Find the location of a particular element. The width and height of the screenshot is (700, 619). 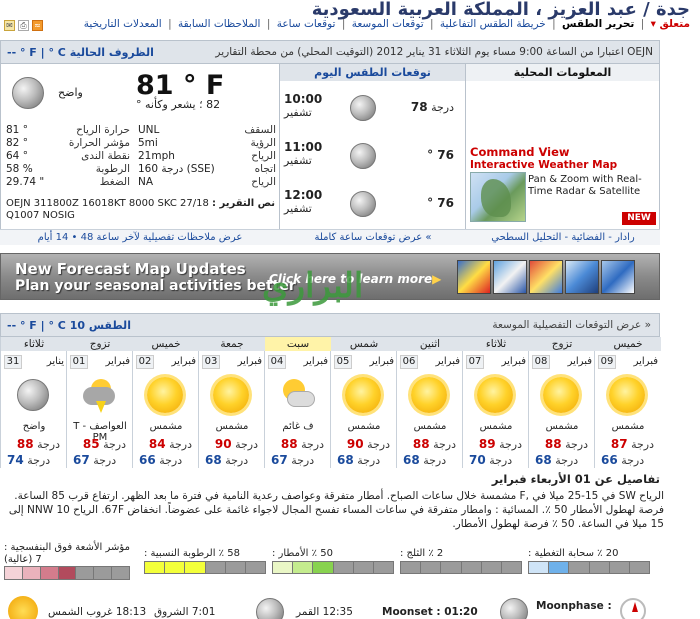

full-hourly-link: » عرض توقعات ساعة كاملة is located at coordinates (373, 237).